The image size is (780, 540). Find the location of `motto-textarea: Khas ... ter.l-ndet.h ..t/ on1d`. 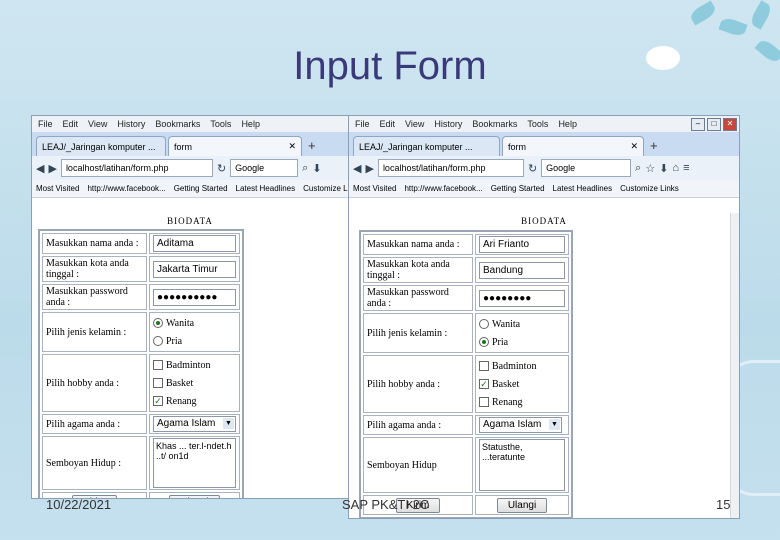

motto-textarea: Khas ... ter.l-ndet.h ..t/ on1d is located at coordinates (194, 463).